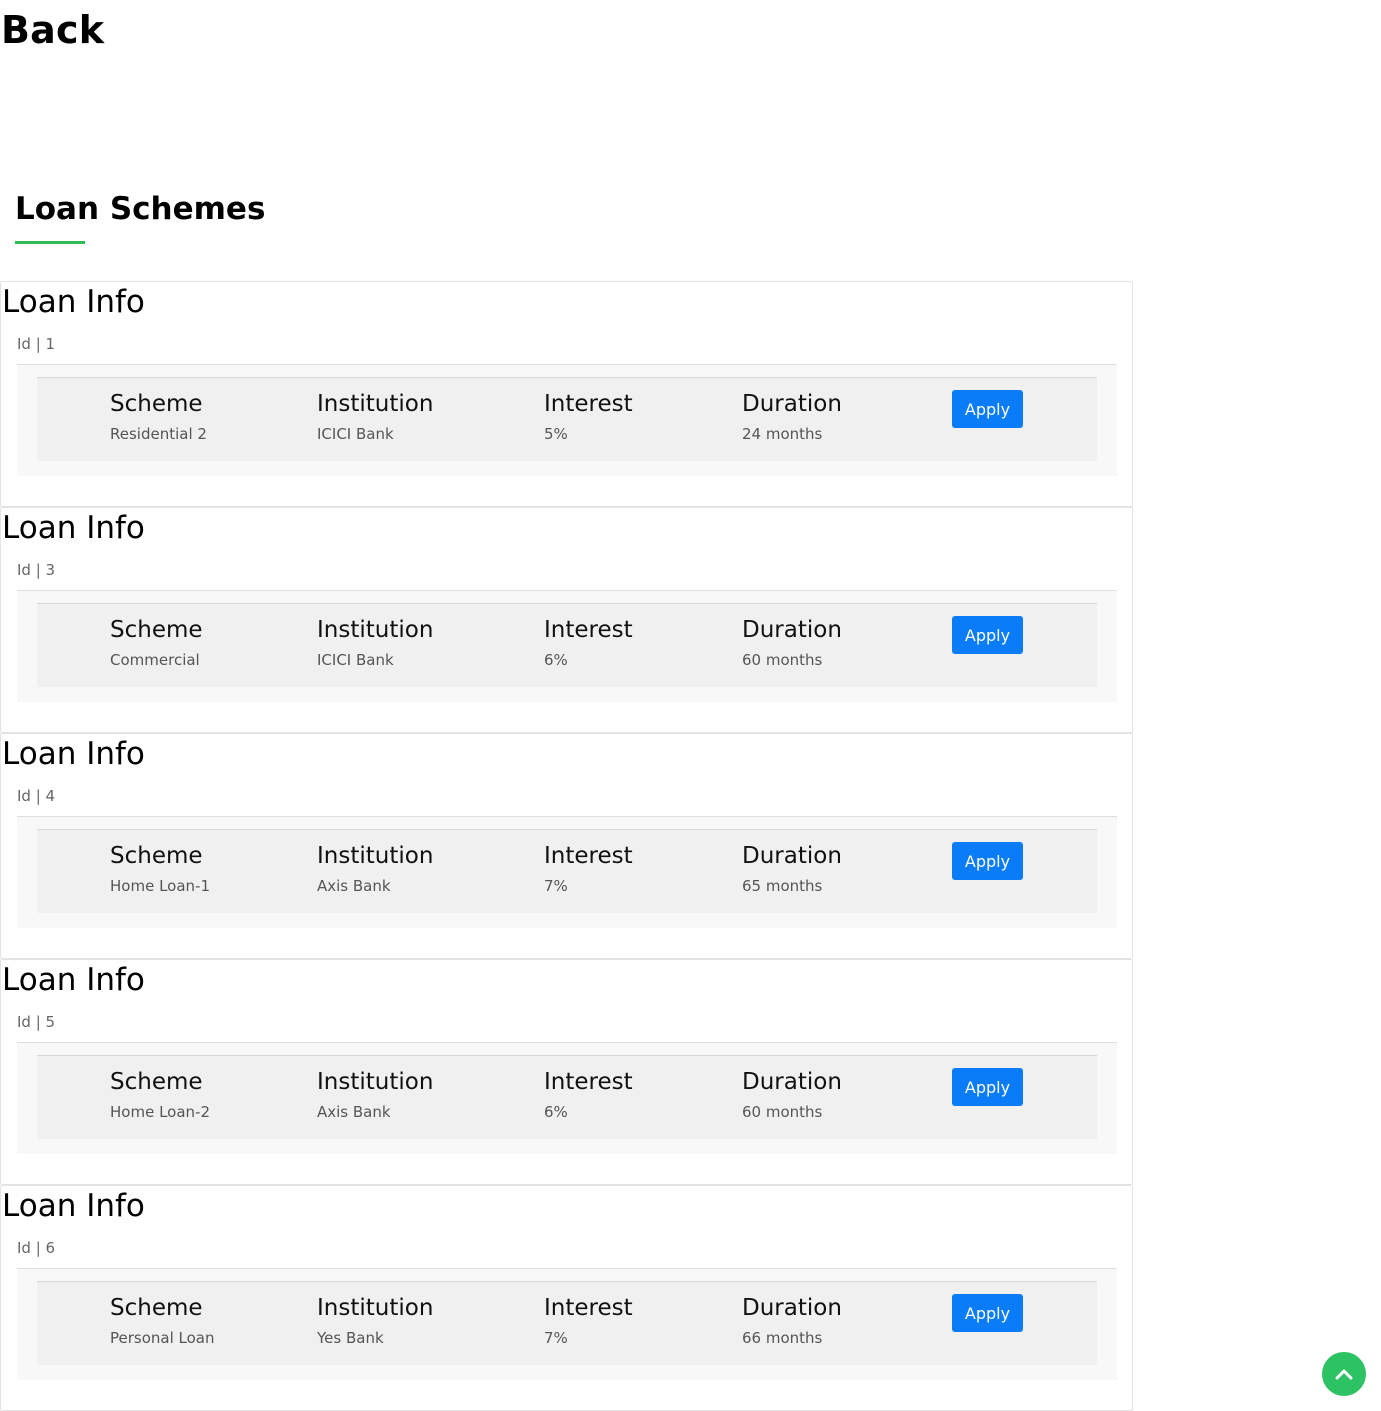 The height and width of the screenshot is (1411, 1381). I want to click on institution-value: Yes Bank, so click(350, 1338).